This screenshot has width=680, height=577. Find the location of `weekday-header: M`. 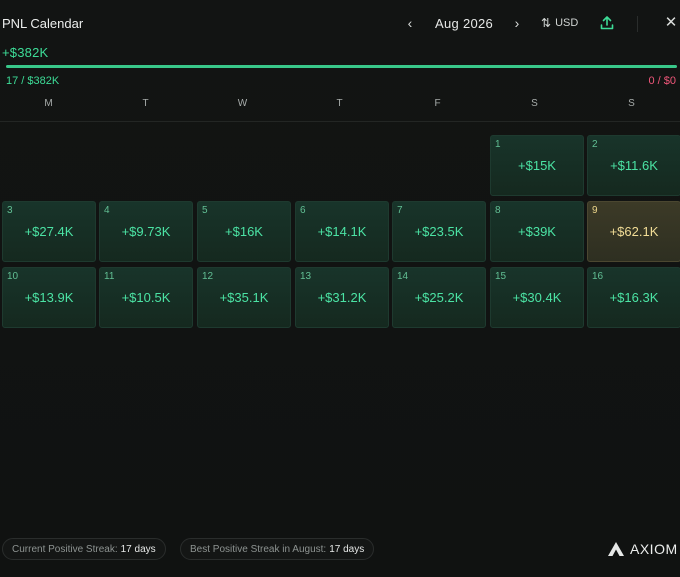

weekday-header: M is located at coordinates (48, 103).